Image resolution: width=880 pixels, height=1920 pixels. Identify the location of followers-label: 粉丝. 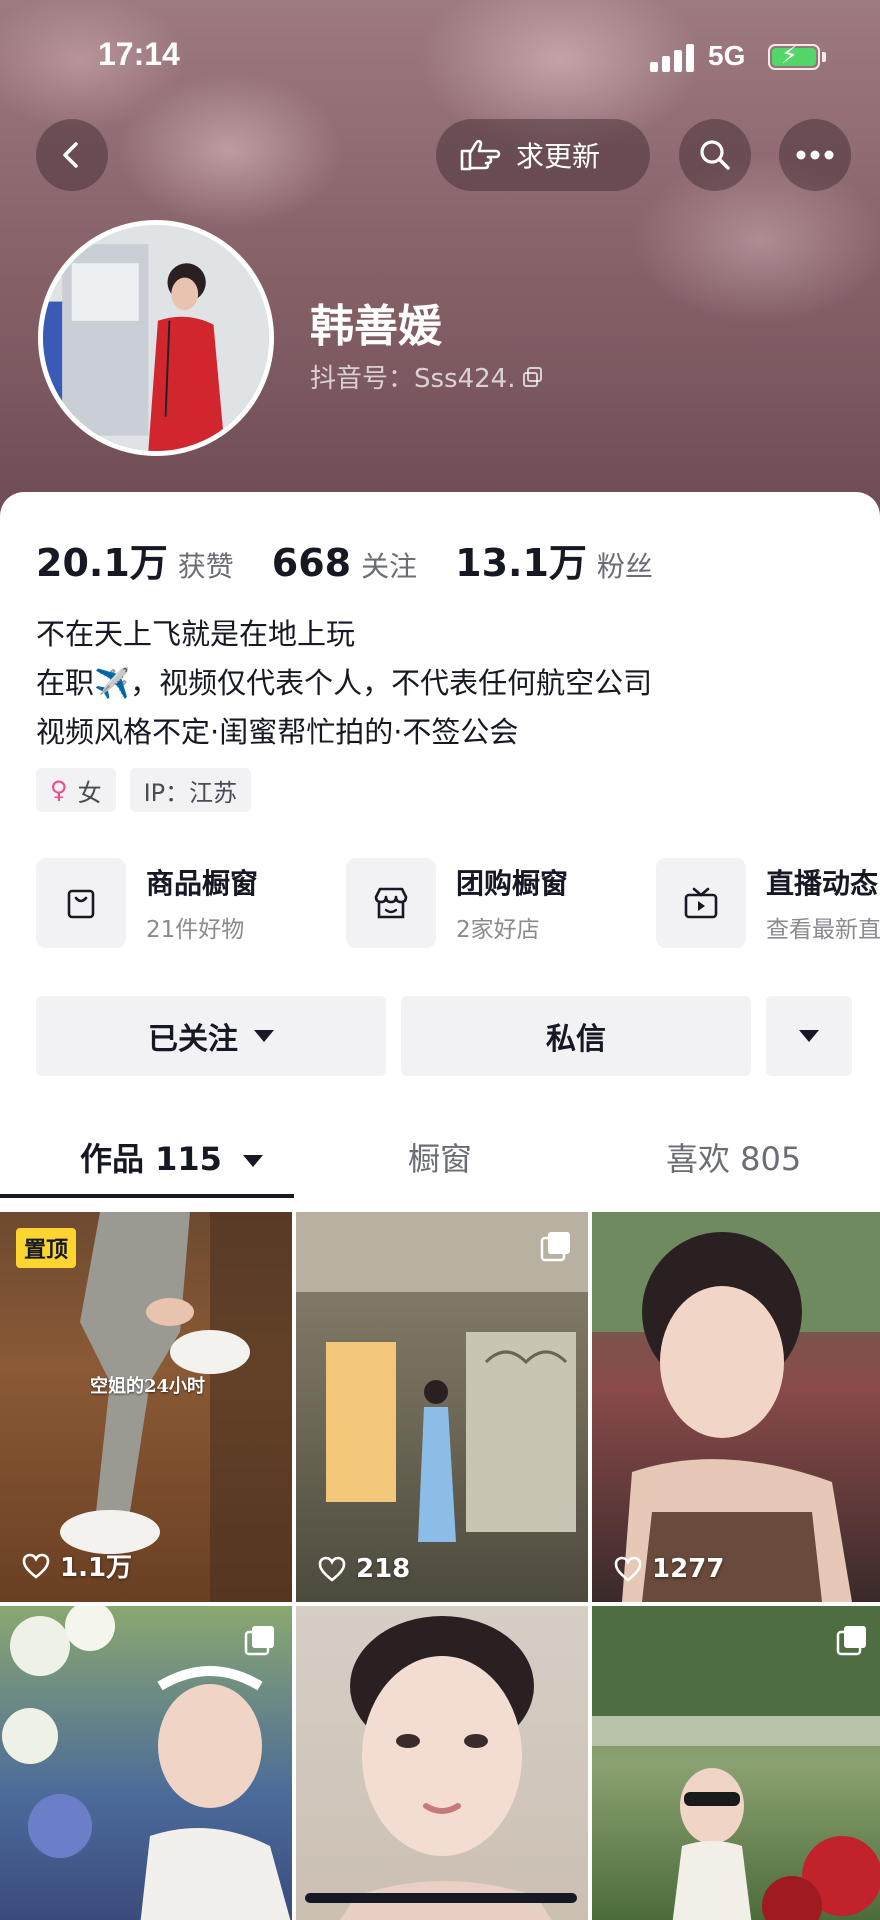
(624, 566).